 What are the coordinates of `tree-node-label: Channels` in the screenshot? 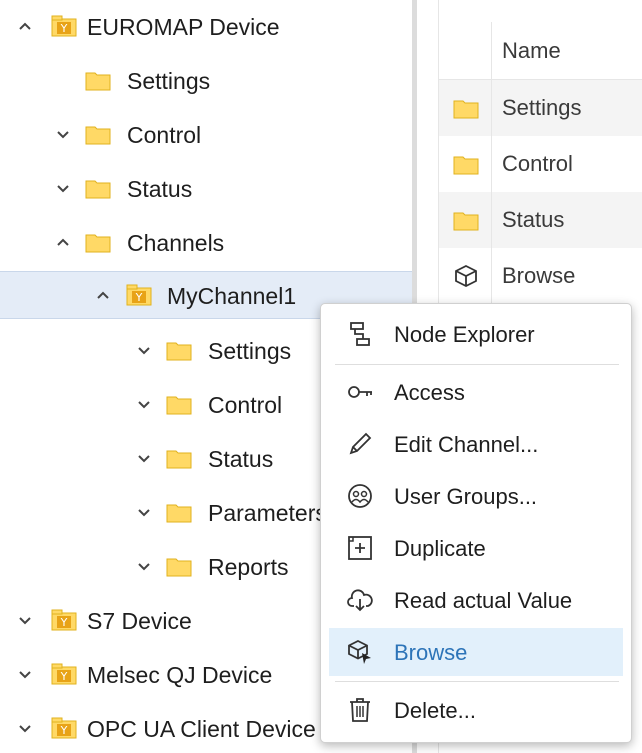 It's located at (176, 243).